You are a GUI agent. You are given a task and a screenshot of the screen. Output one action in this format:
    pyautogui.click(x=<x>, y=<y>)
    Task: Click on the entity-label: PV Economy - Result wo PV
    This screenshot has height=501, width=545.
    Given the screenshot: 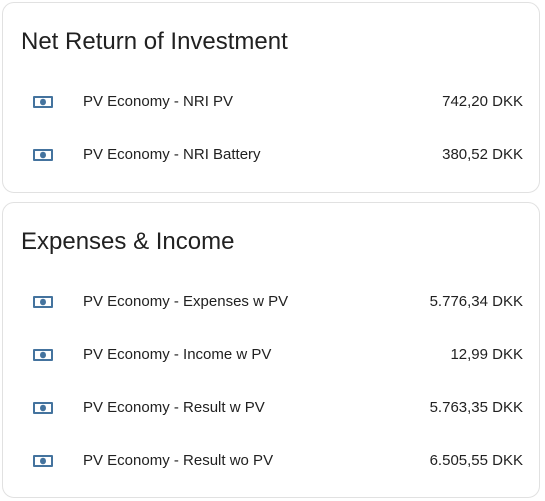 What is the action you would take?
    pyautogui.click(x=178, y=460)
    